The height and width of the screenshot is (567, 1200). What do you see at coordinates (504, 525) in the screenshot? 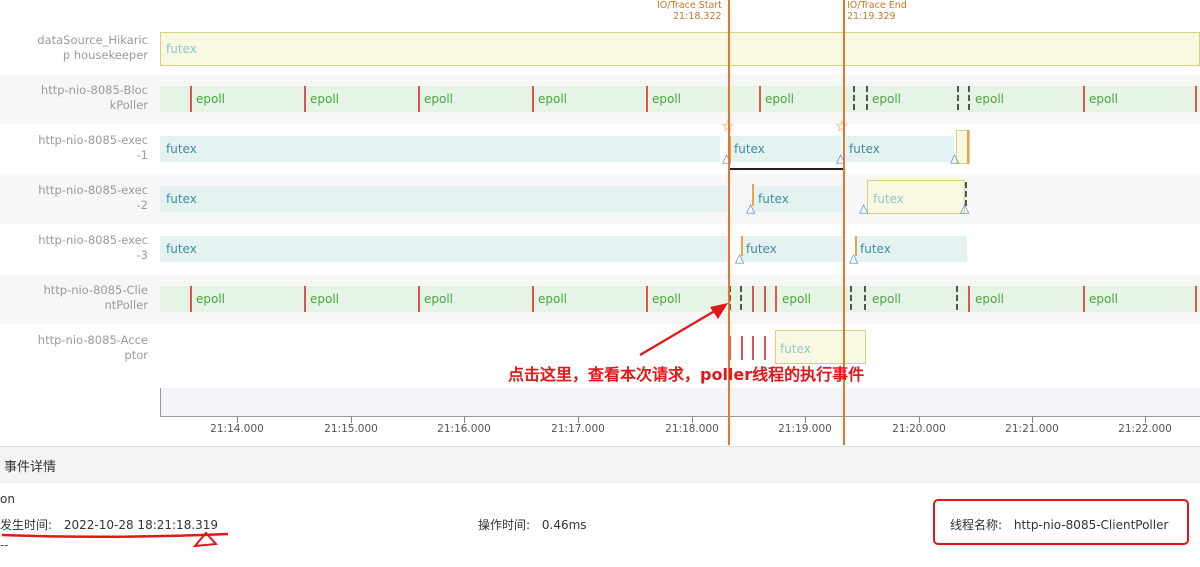
I see `op-time-label: 操作时间:` at bounding box center [504, 525].